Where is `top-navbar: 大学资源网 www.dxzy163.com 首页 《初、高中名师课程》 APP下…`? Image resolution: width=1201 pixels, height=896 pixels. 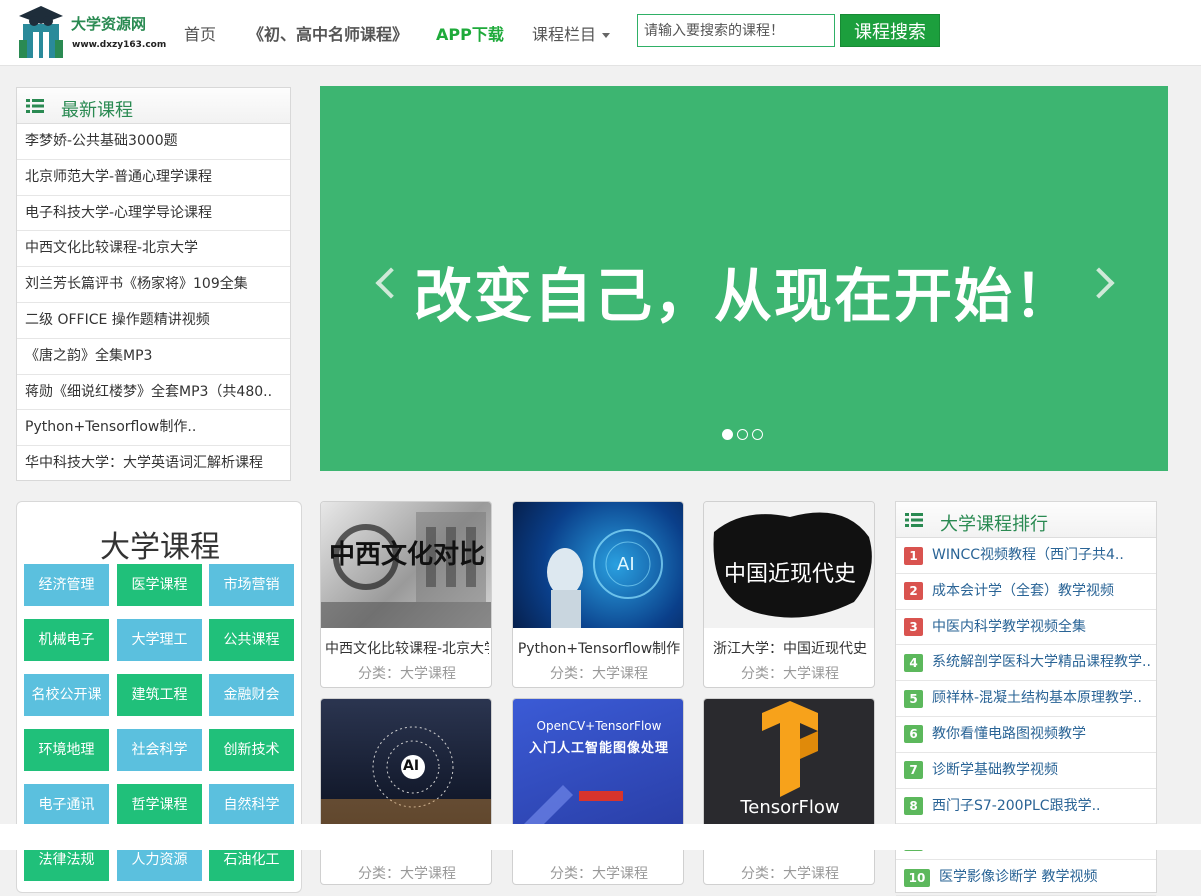 top-navbar: 大学资源网 www.dxzy163.com 首页 《初、高中名师课程》 APP下… is located at coordinates (600, 33).